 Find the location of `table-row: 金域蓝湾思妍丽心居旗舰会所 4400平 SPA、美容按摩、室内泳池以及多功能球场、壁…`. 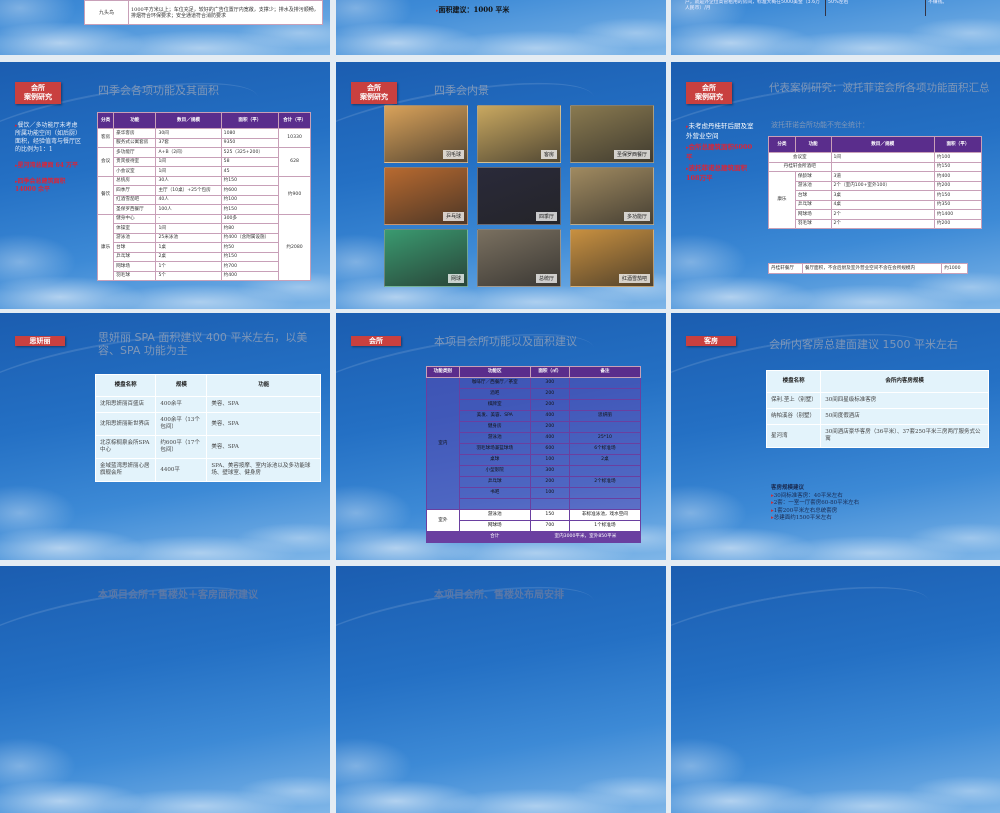

table-row: 金域蓝湾思妍丽心居旗舰会所 4400平 SPA、美容按摩、室内泳池以及多功能球场、壁… is located at coordinates (207, 470).